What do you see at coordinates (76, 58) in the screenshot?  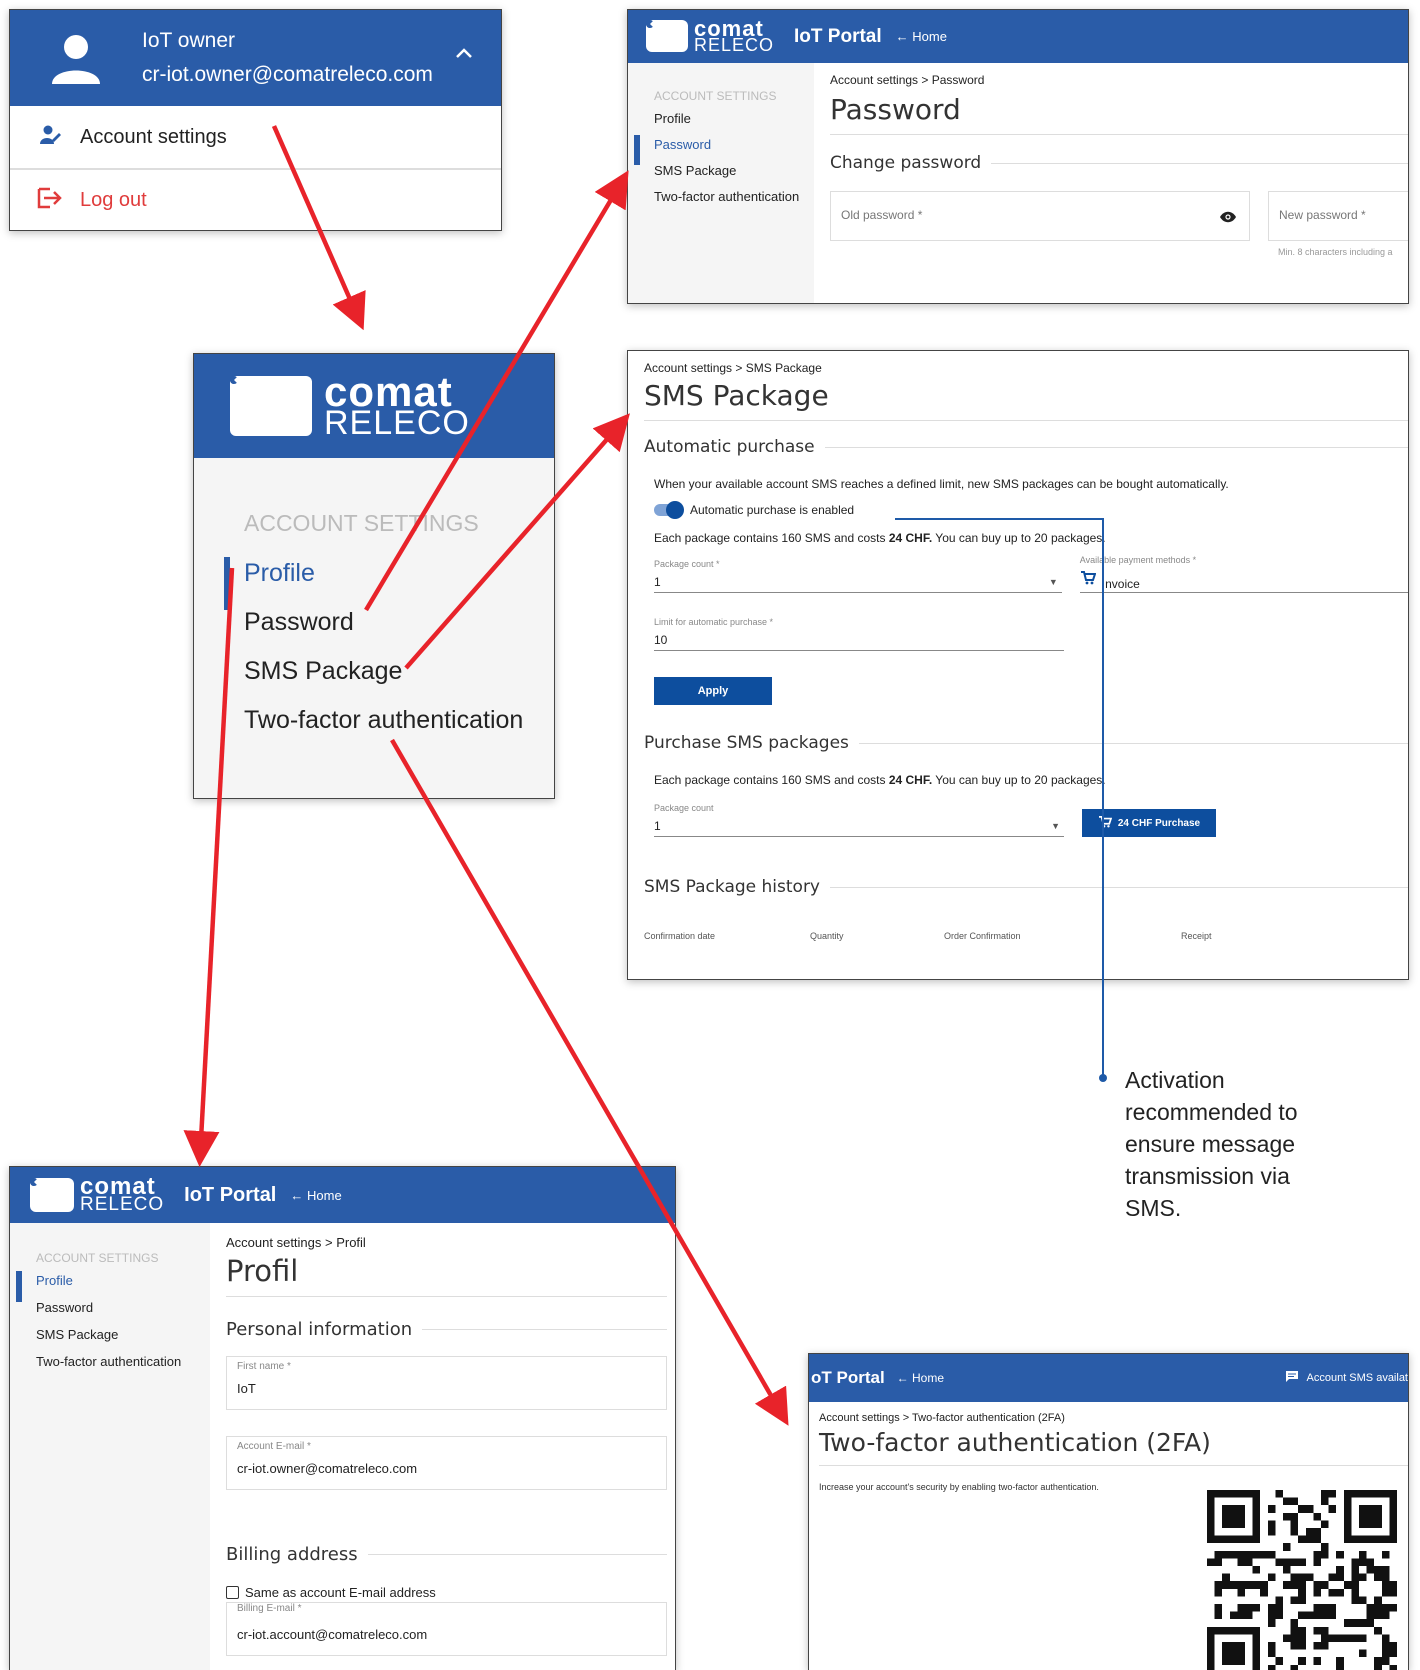 I see `user-avatar-icon` at bounding box center [76, 58].